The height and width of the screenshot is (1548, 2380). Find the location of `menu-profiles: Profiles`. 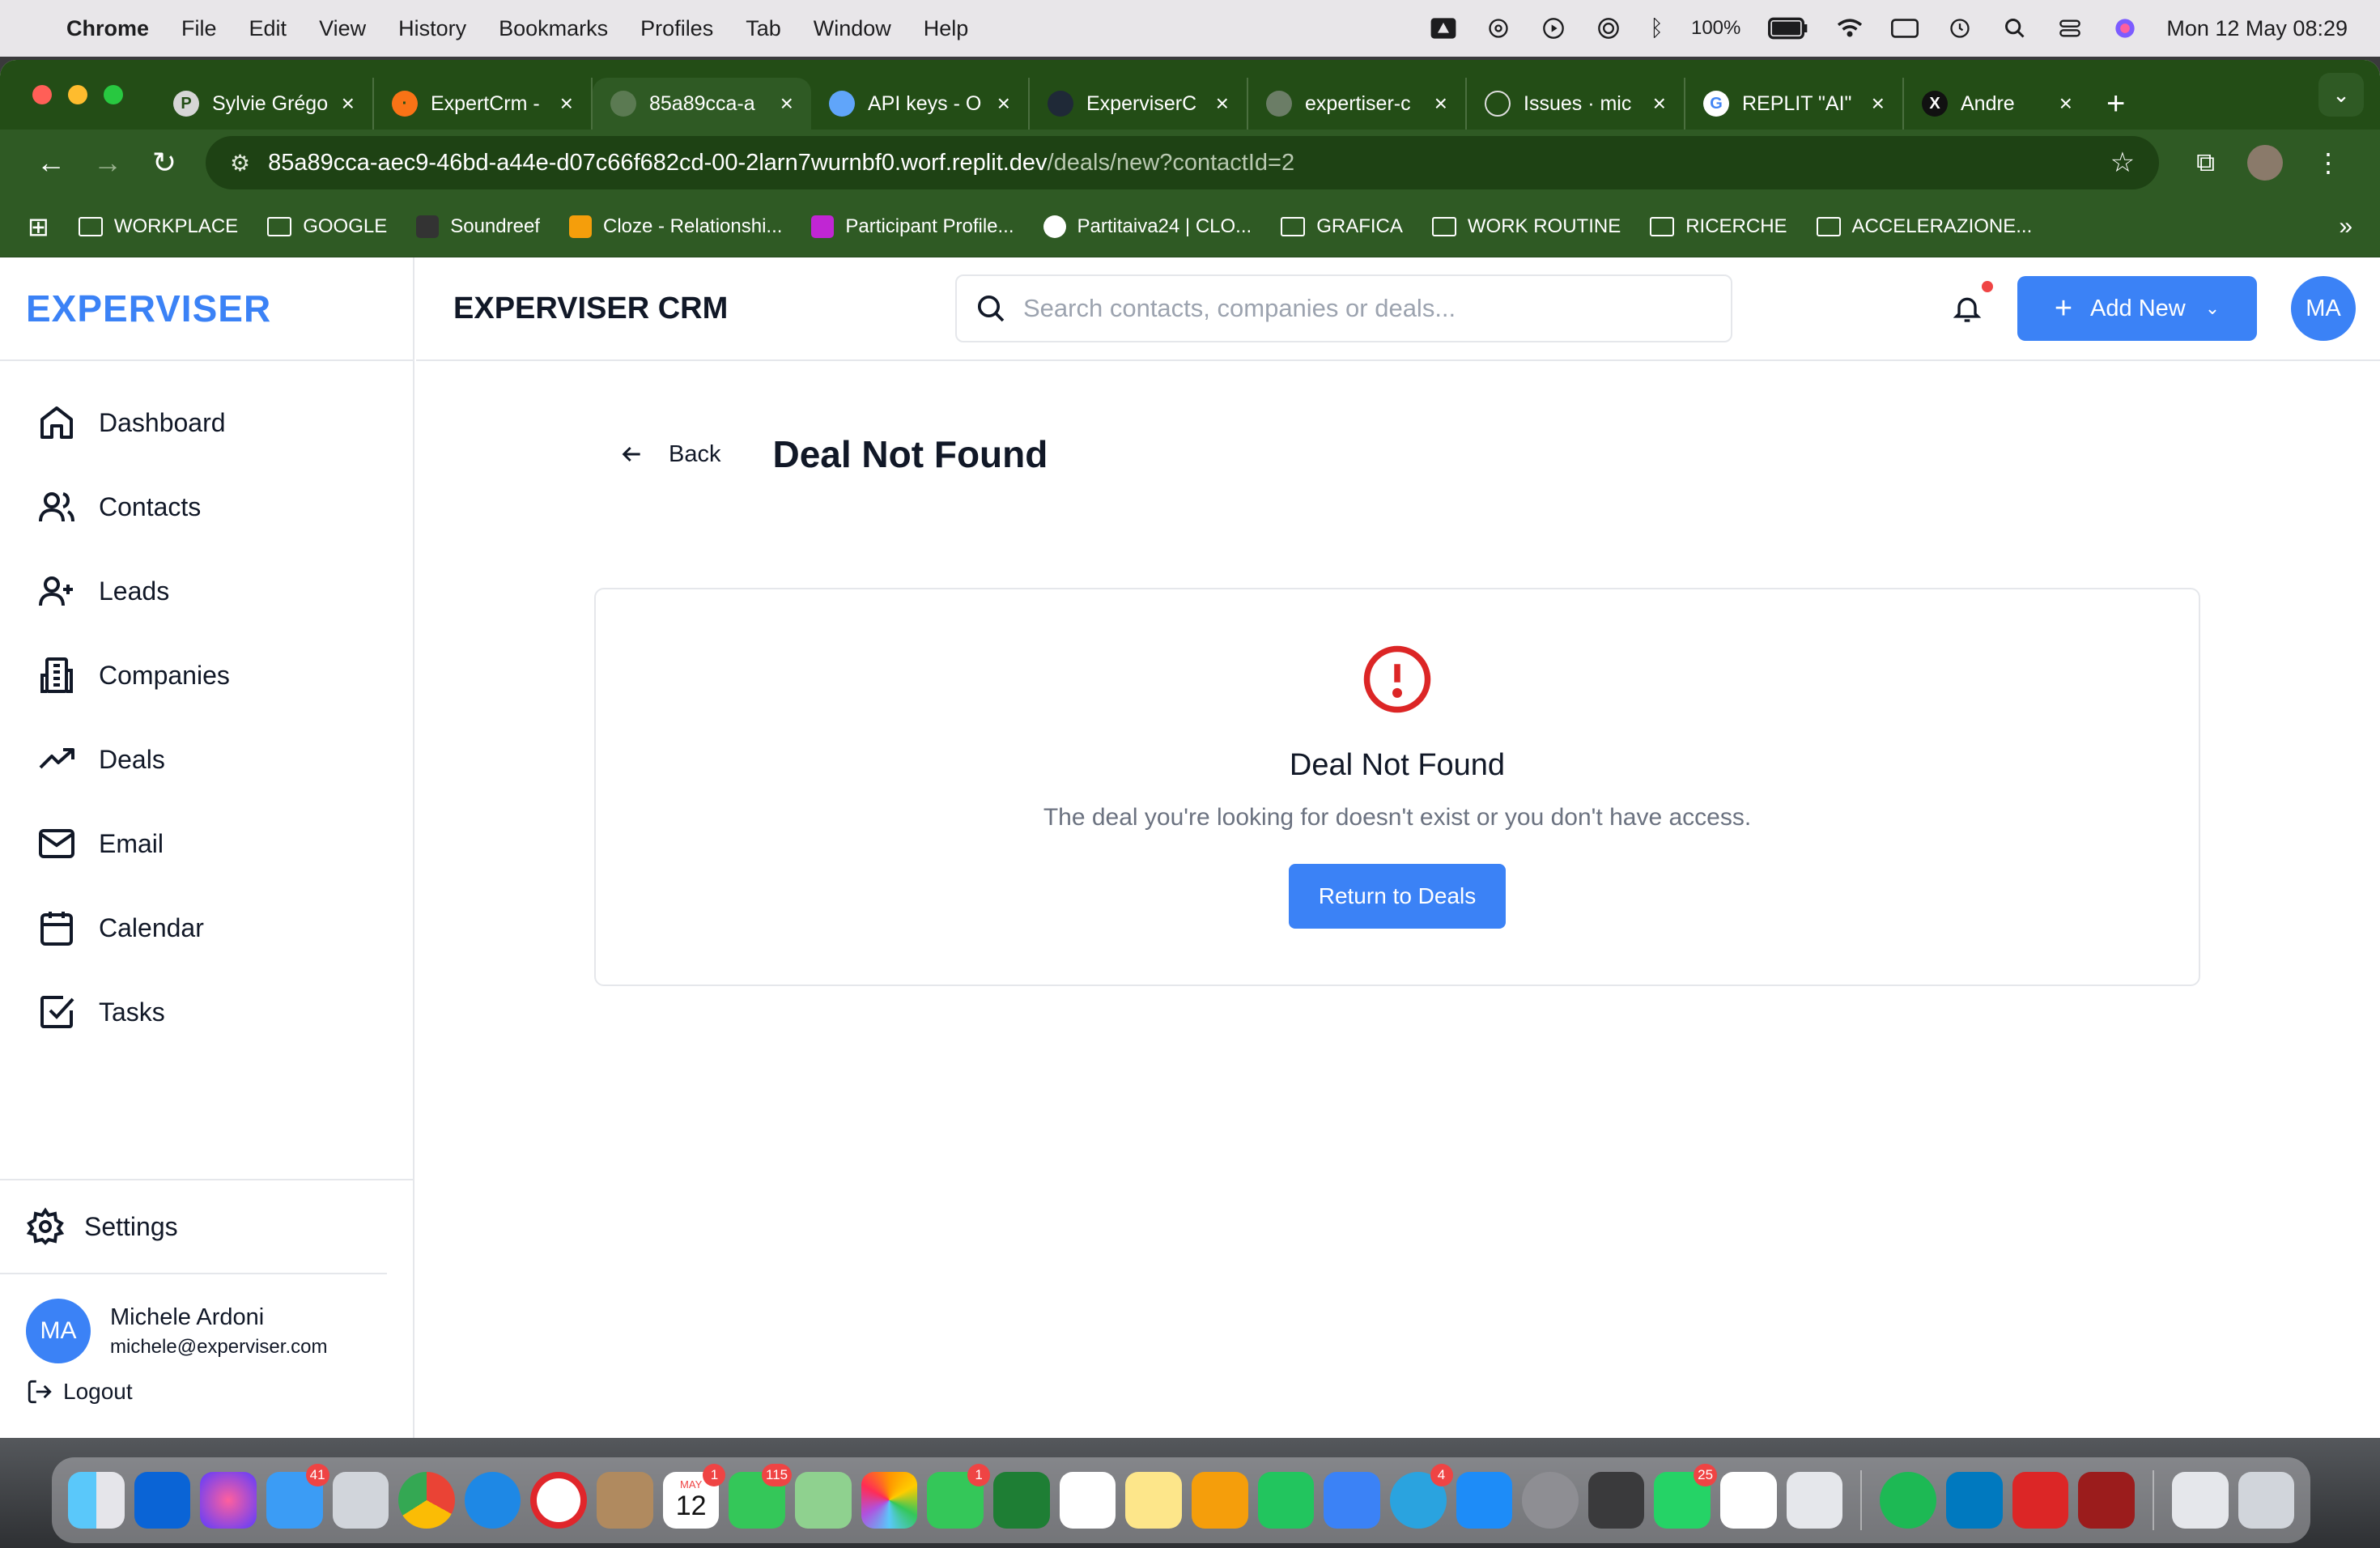

menu-profiles: Profiles is located at coordinates (677, 29).